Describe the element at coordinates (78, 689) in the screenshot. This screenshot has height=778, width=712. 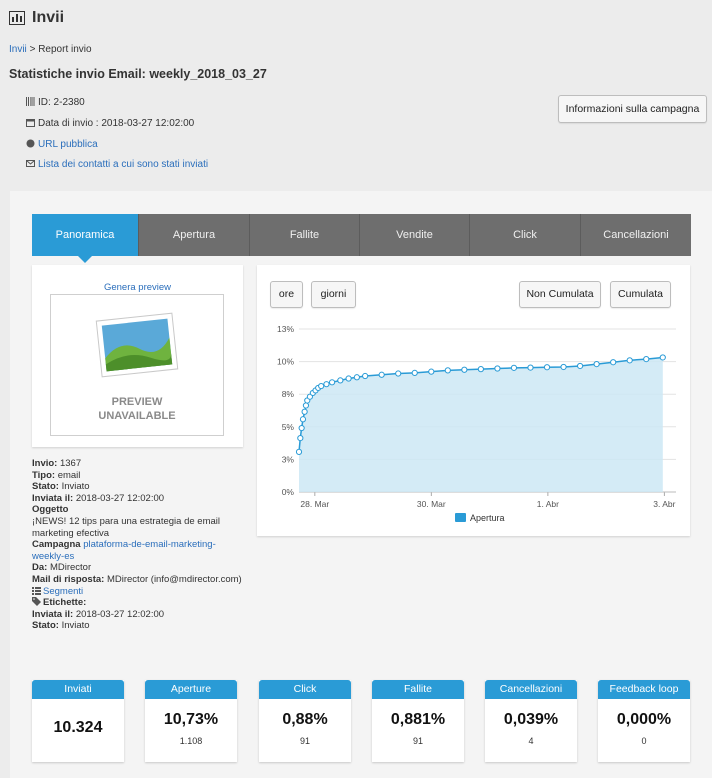
I see `stat-inviati-label: Inviati` at that location.